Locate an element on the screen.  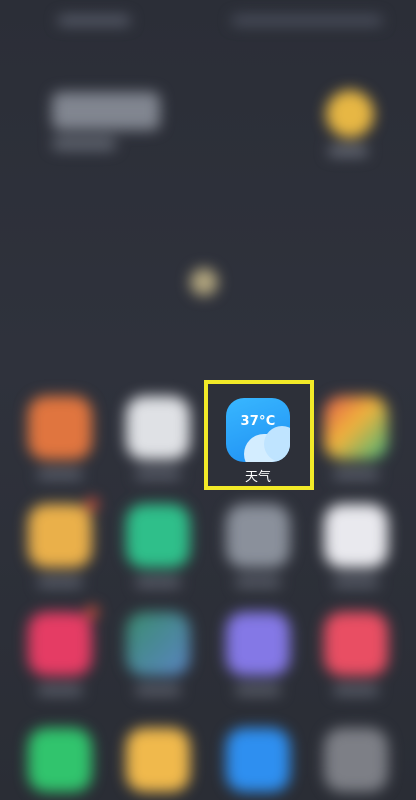
dock-camera-icon is located at coordinates (356, 760).